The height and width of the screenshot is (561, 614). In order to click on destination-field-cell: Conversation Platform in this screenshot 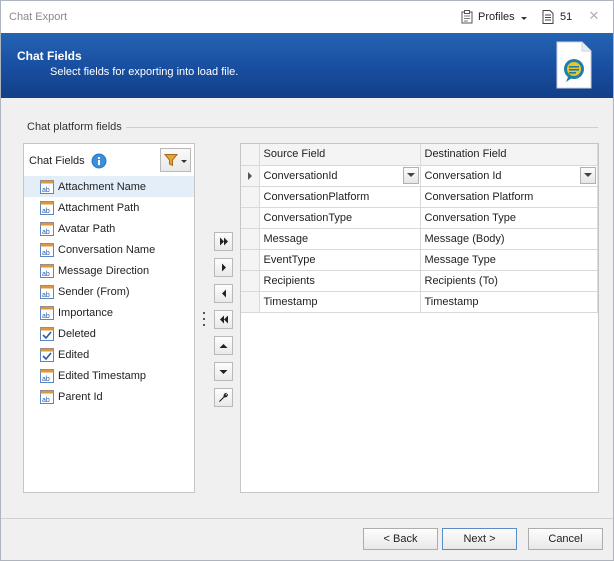, I will do `click(509, 197)`.